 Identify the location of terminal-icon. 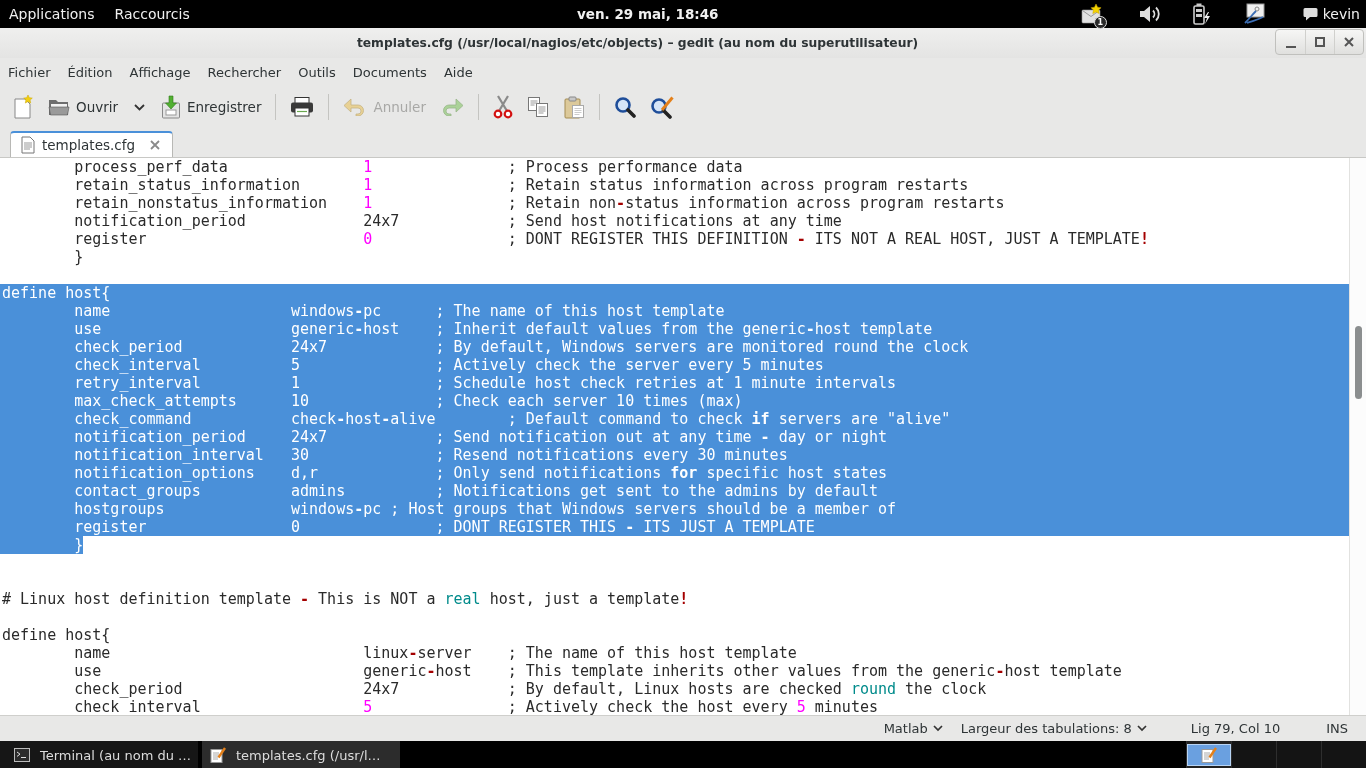
(22, 755).